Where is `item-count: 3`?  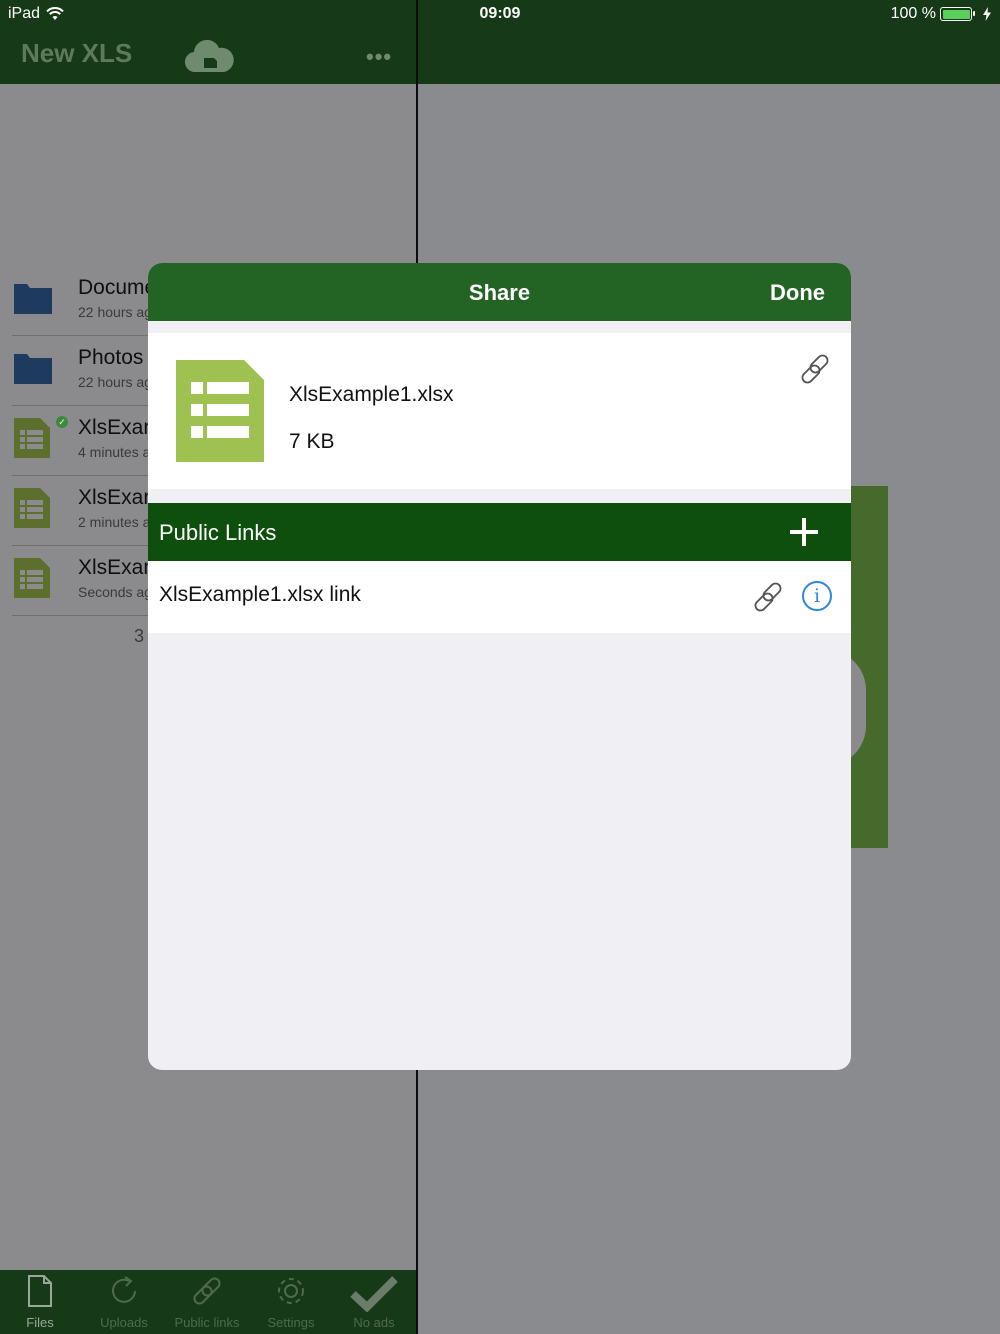 item-count: 3 is located at coordinates (139, 636).